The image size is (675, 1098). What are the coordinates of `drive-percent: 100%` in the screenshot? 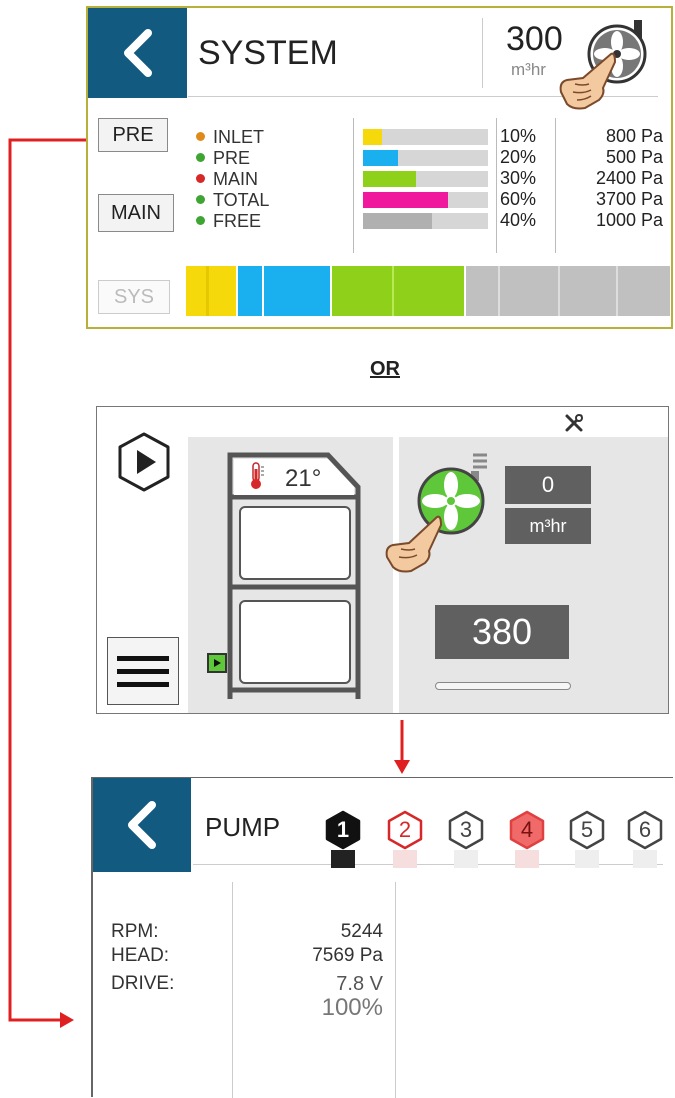 It's located at (352, 1007).